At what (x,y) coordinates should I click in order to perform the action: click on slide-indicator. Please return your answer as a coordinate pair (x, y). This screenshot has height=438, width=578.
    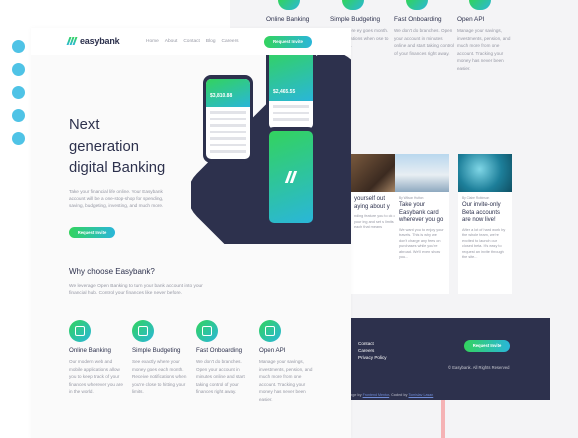
    Looking at the image, I should click on (19, 97).